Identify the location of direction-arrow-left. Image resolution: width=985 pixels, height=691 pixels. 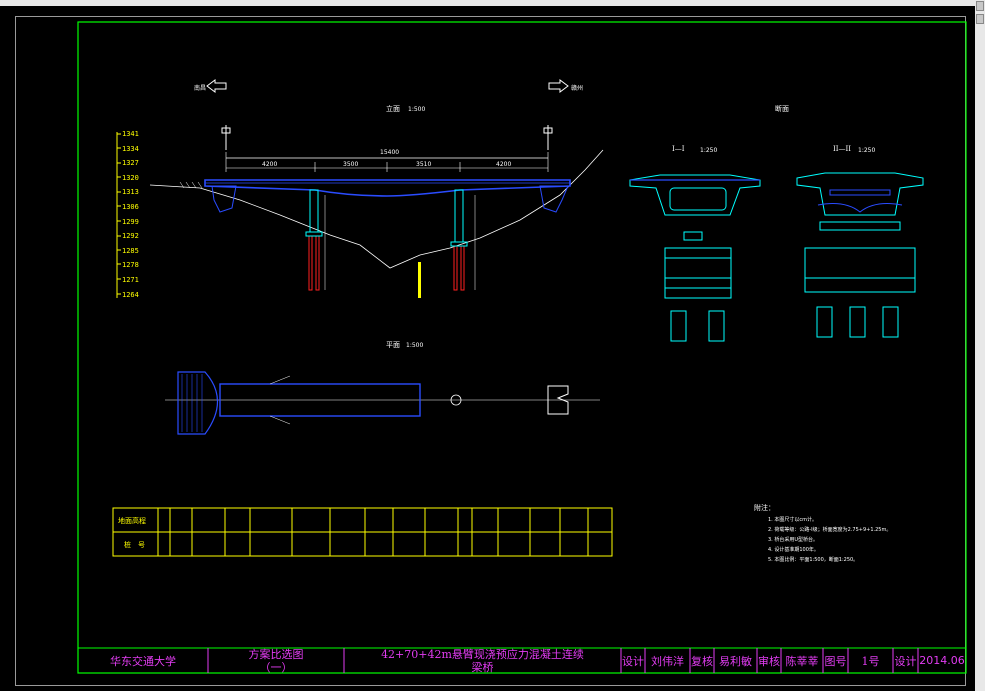
(216, 86).